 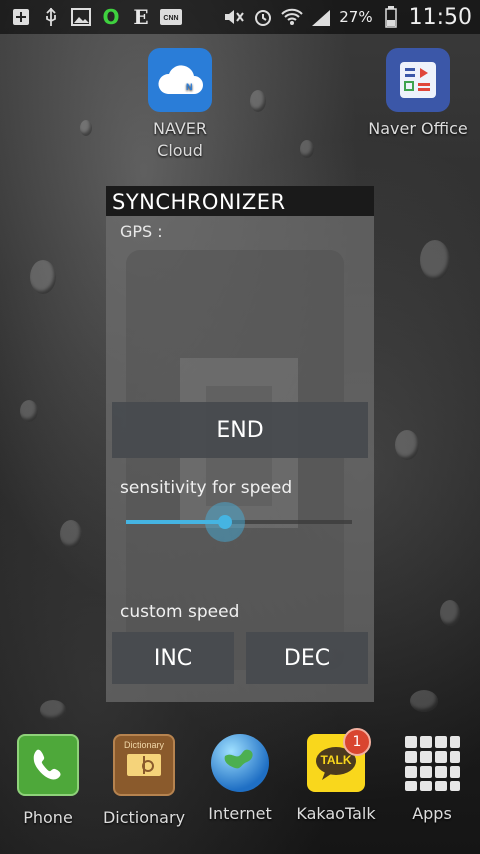 What do you see at coordinates (48, 817) in the screenshot?
I see `dock-label: Phone` at bounding box center [48, 817].